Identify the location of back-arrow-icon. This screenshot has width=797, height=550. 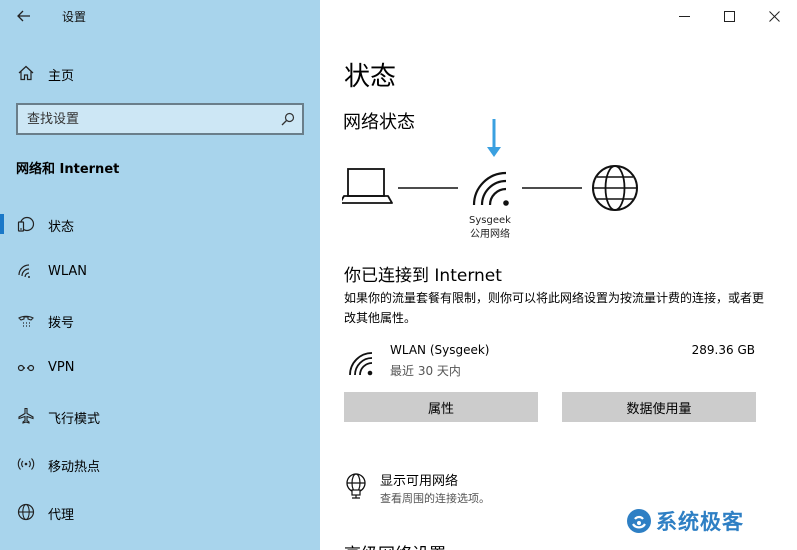
(23, 16).